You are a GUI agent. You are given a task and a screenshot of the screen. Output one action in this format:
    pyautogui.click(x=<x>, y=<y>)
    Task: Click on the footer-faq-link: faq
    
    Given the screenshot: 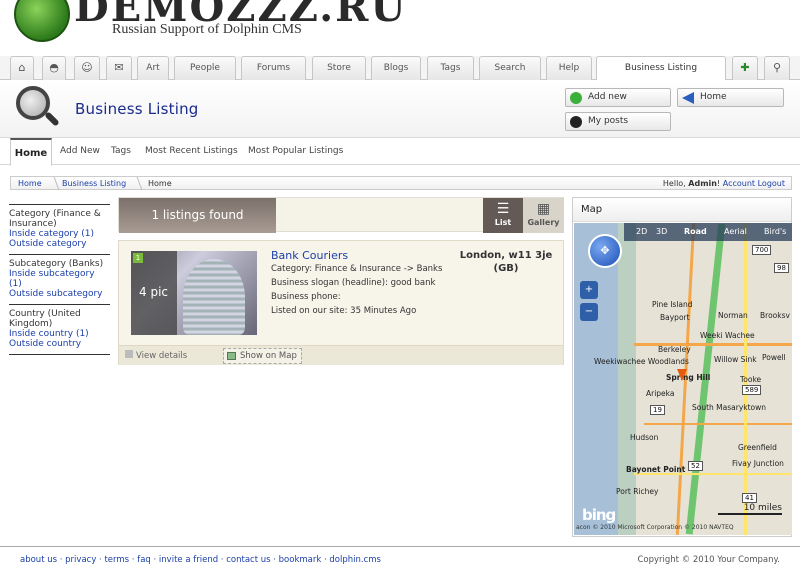 What is the action you would take?
    pyautogui.click(x=144, y=560)
    